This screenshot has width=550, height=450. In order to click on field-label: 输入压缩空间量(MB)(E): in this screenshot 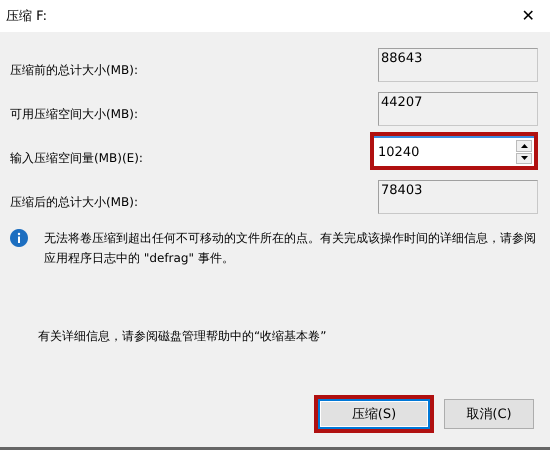, I will do `click(76, 158)`.